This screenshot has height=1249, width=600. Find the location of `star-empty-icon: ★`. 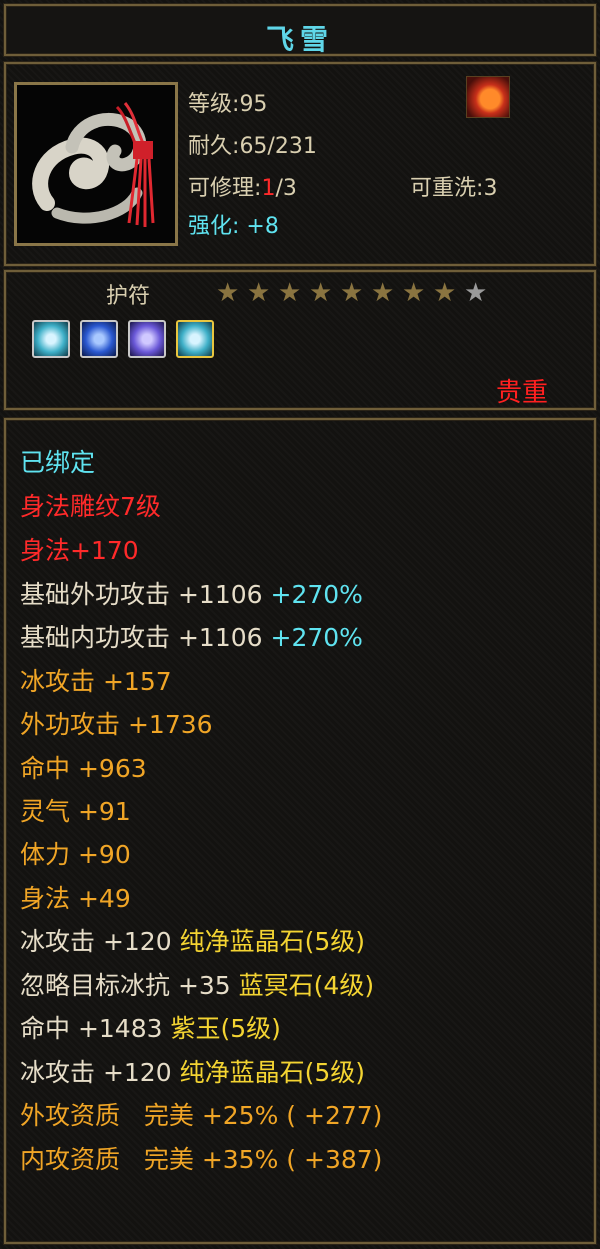

star-empty-icon: ★ is located at coordinates (476, 293).